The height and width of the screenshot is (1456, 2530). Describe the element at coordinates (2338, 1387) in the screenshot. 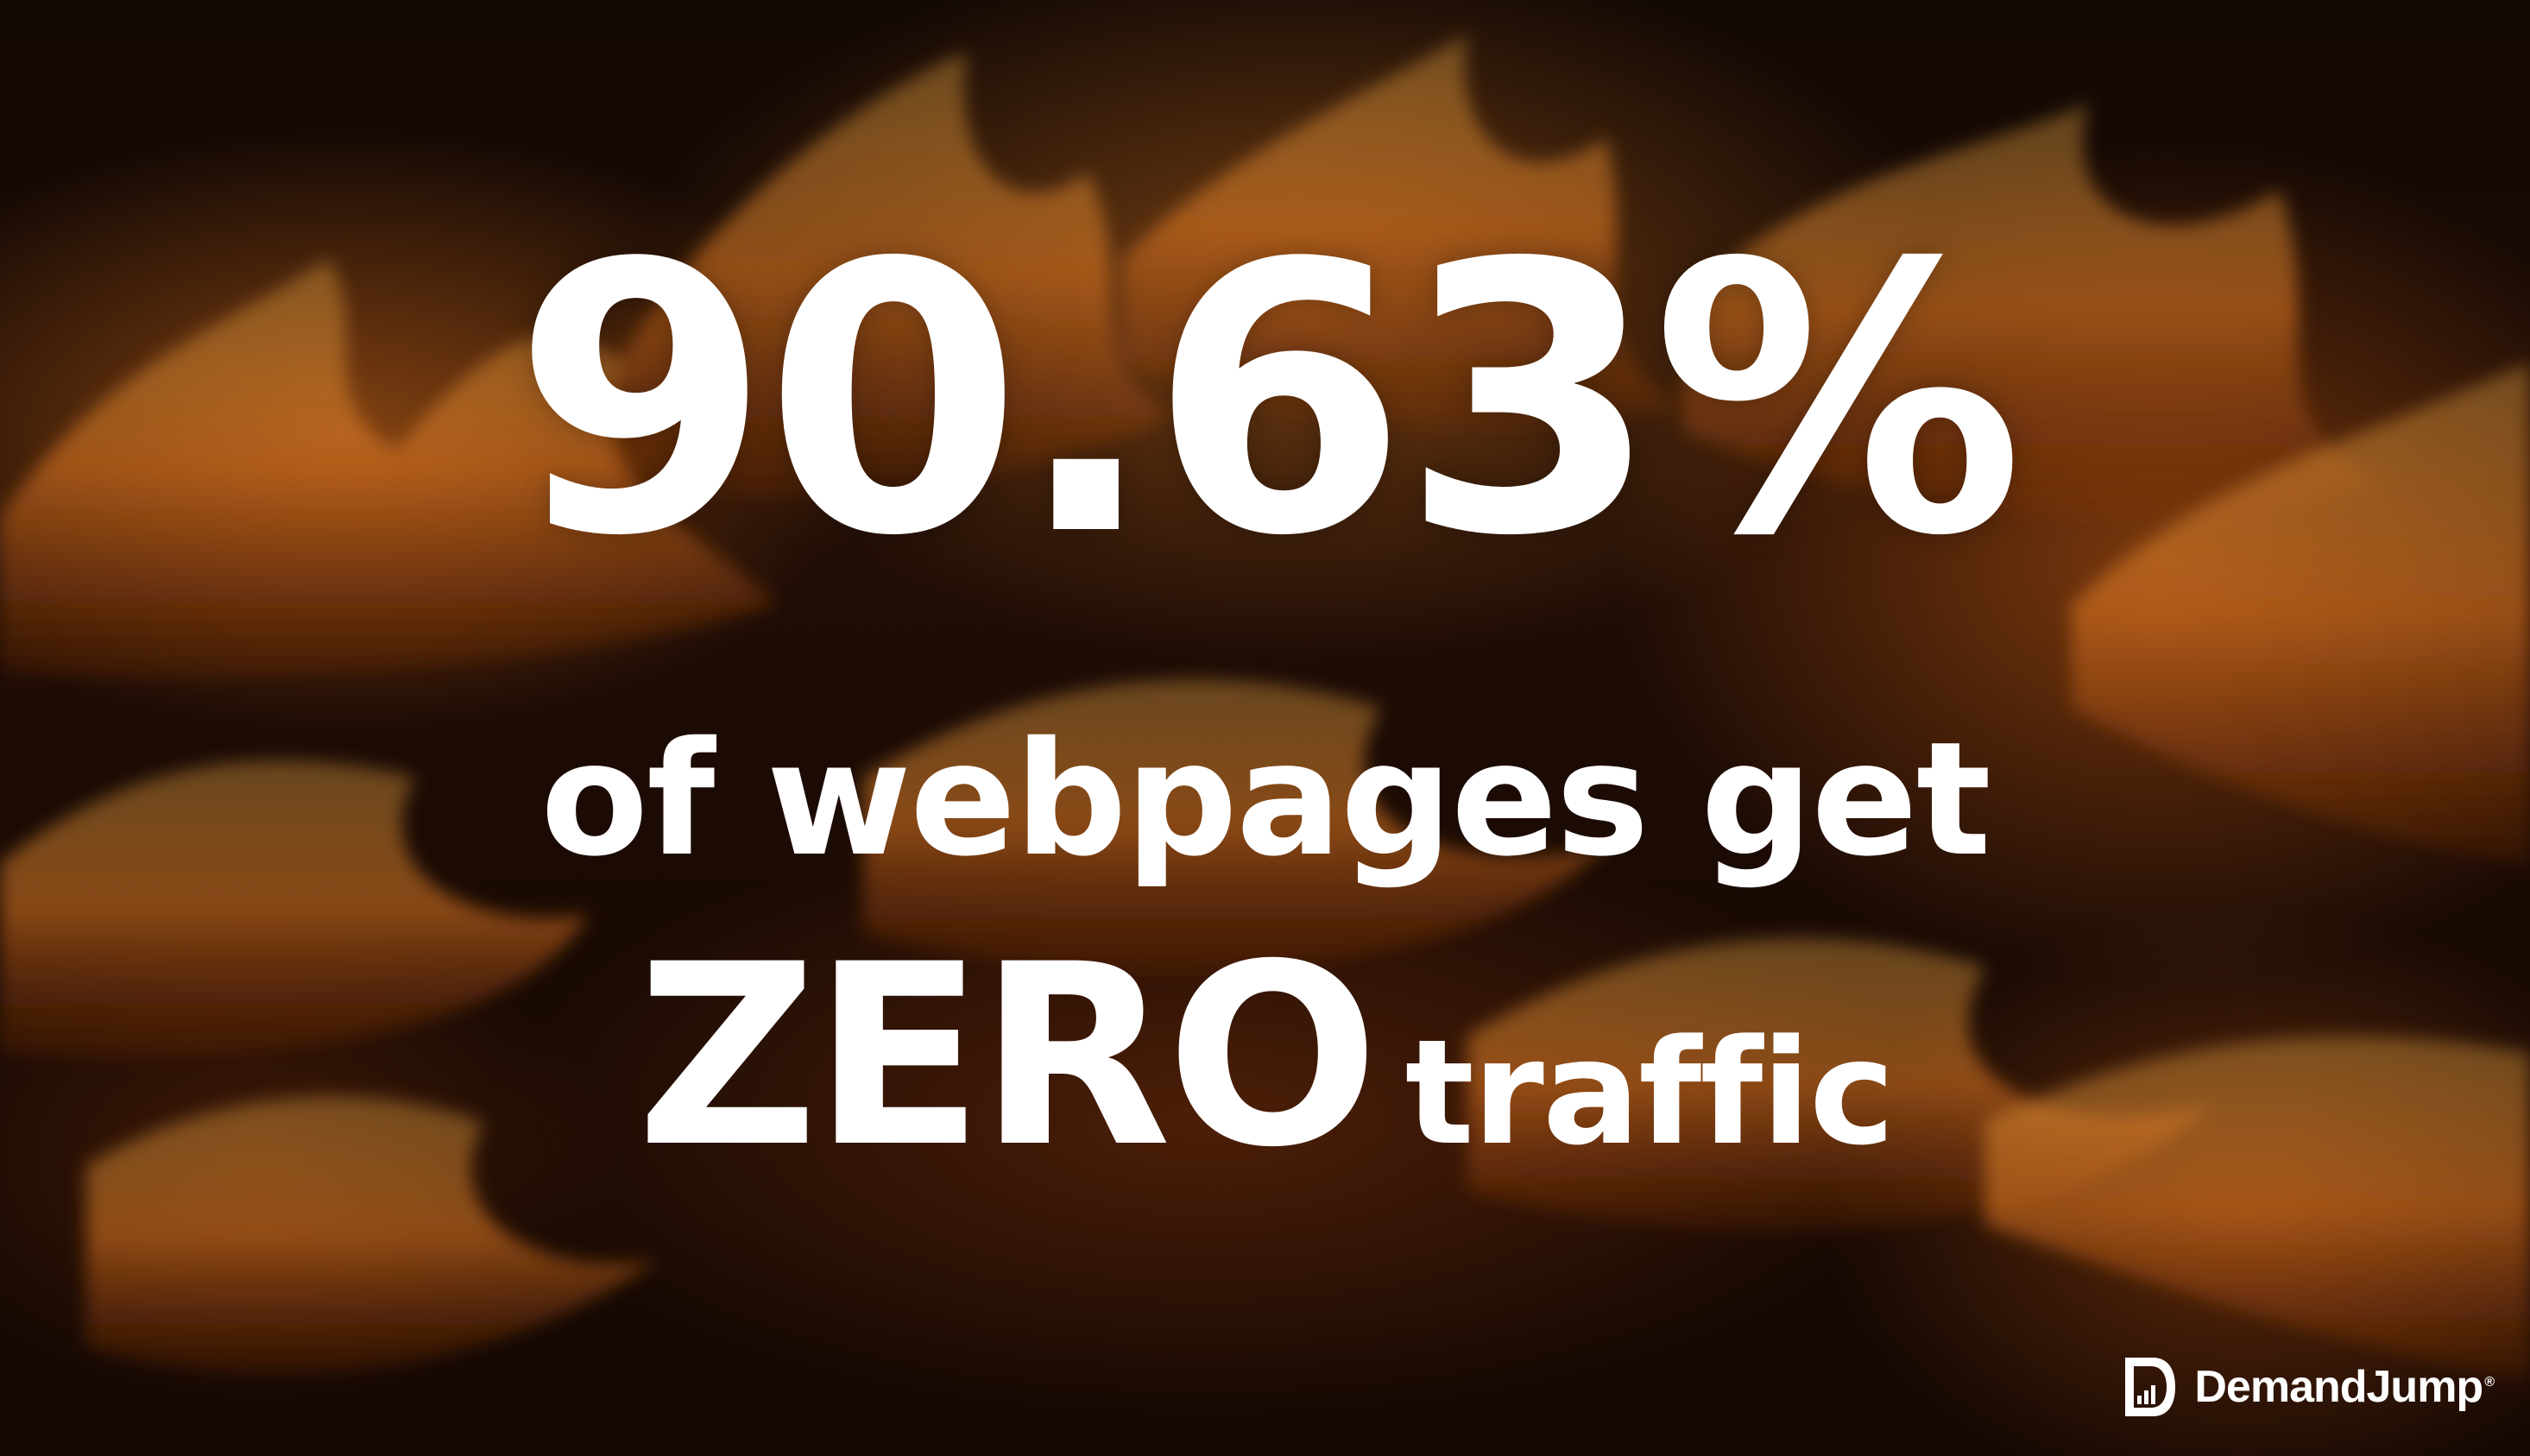

I see `brand-name-text: DemandJump` at that location.